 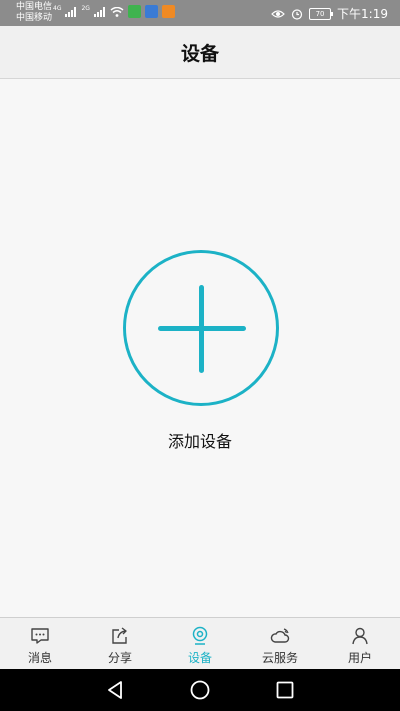 I want to click on tab-cloud-service: 云服务, so click(x=280, y=644).